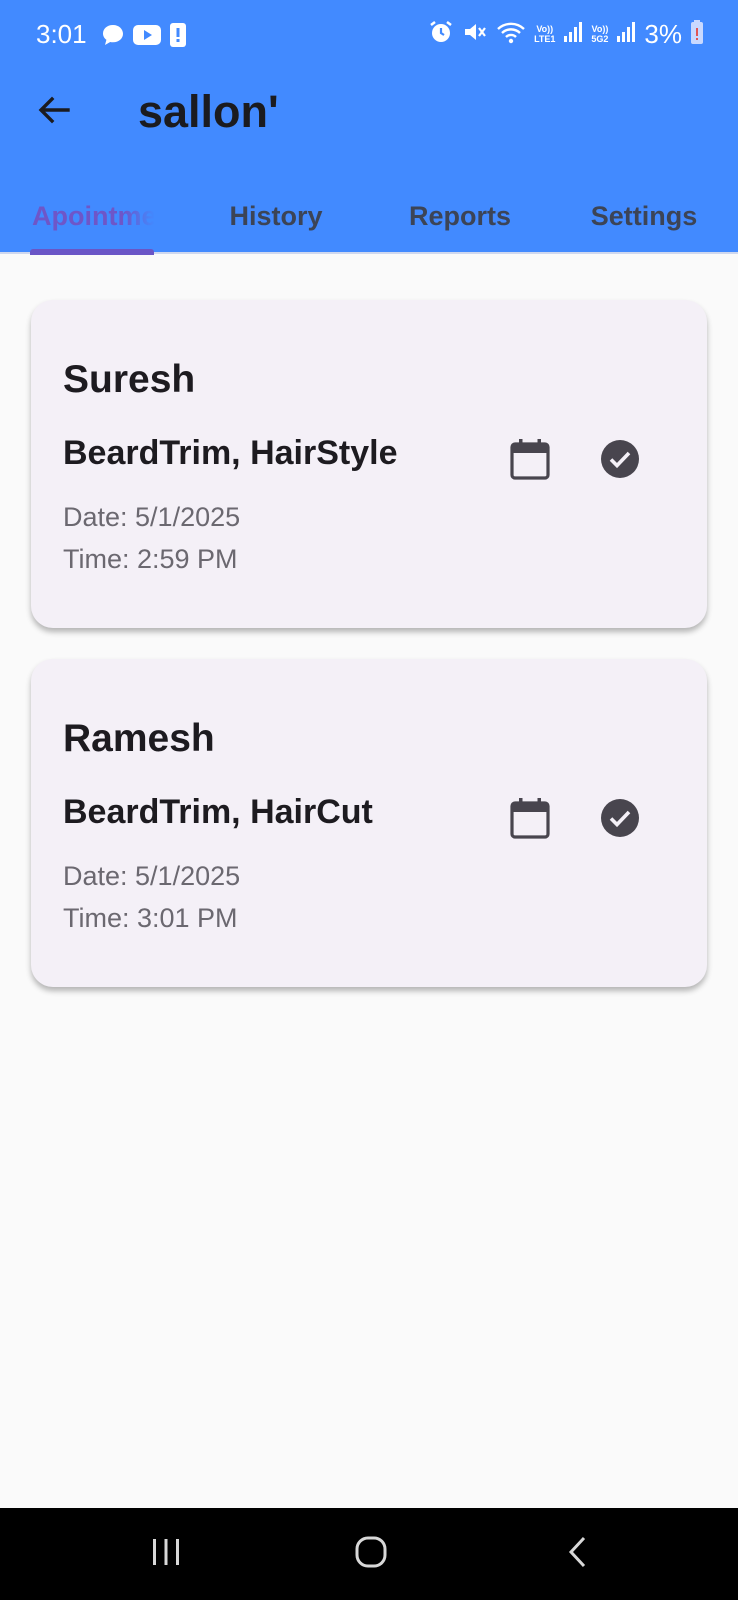  I want to click on recents-icon, so click(166, 1554).